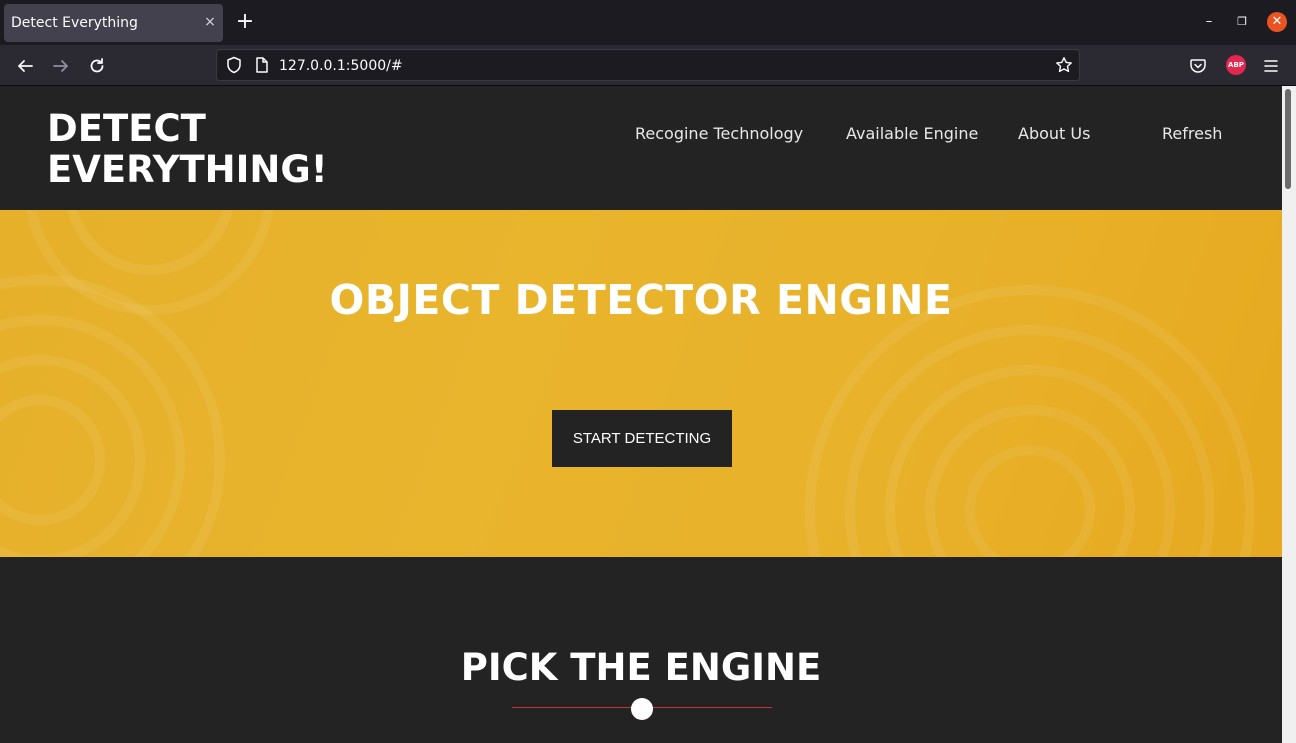 This screenshot has width=1296, height=743. I want to click on bookmark-star-icon, so click(1064, 65).